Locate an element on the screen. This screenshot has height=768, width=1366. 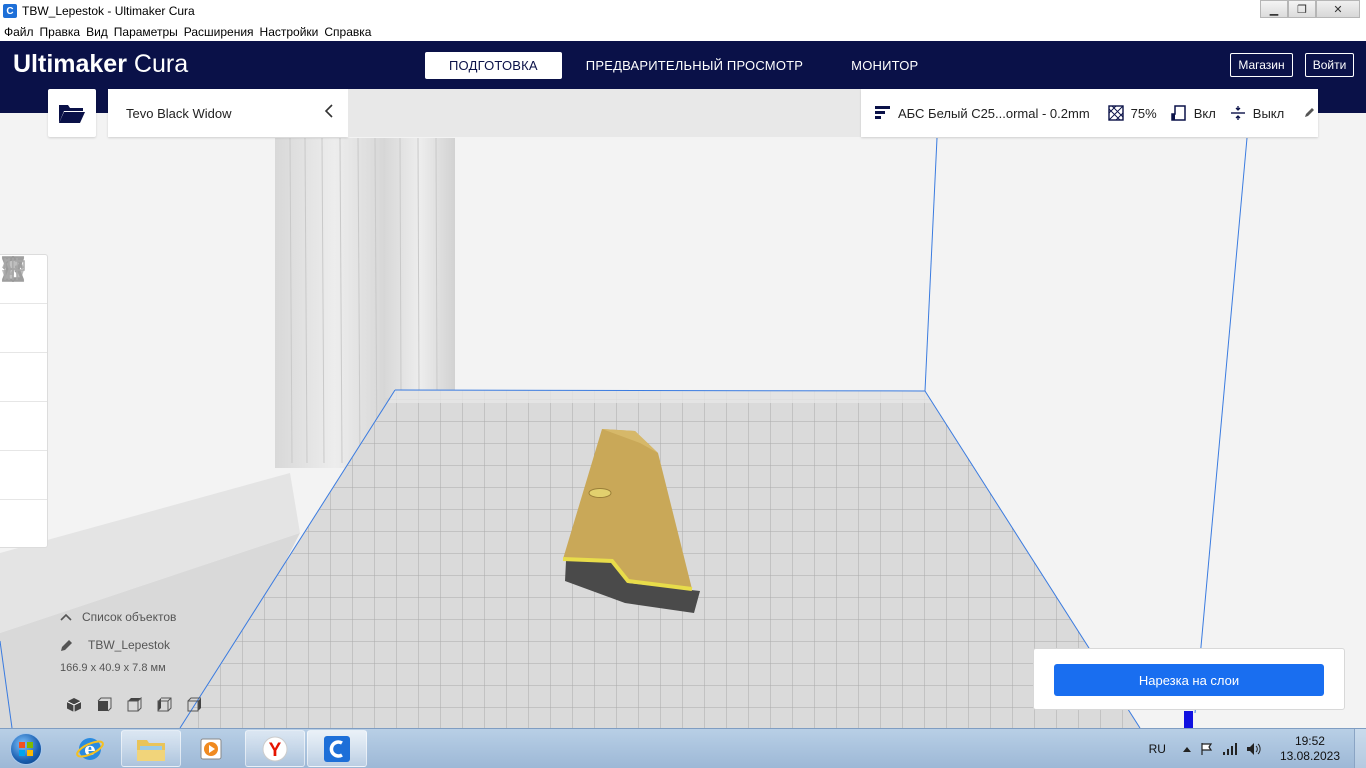
profile-segment: АБС Белый С25...ormal - 0.2mm is located at coordinates (982, 113).